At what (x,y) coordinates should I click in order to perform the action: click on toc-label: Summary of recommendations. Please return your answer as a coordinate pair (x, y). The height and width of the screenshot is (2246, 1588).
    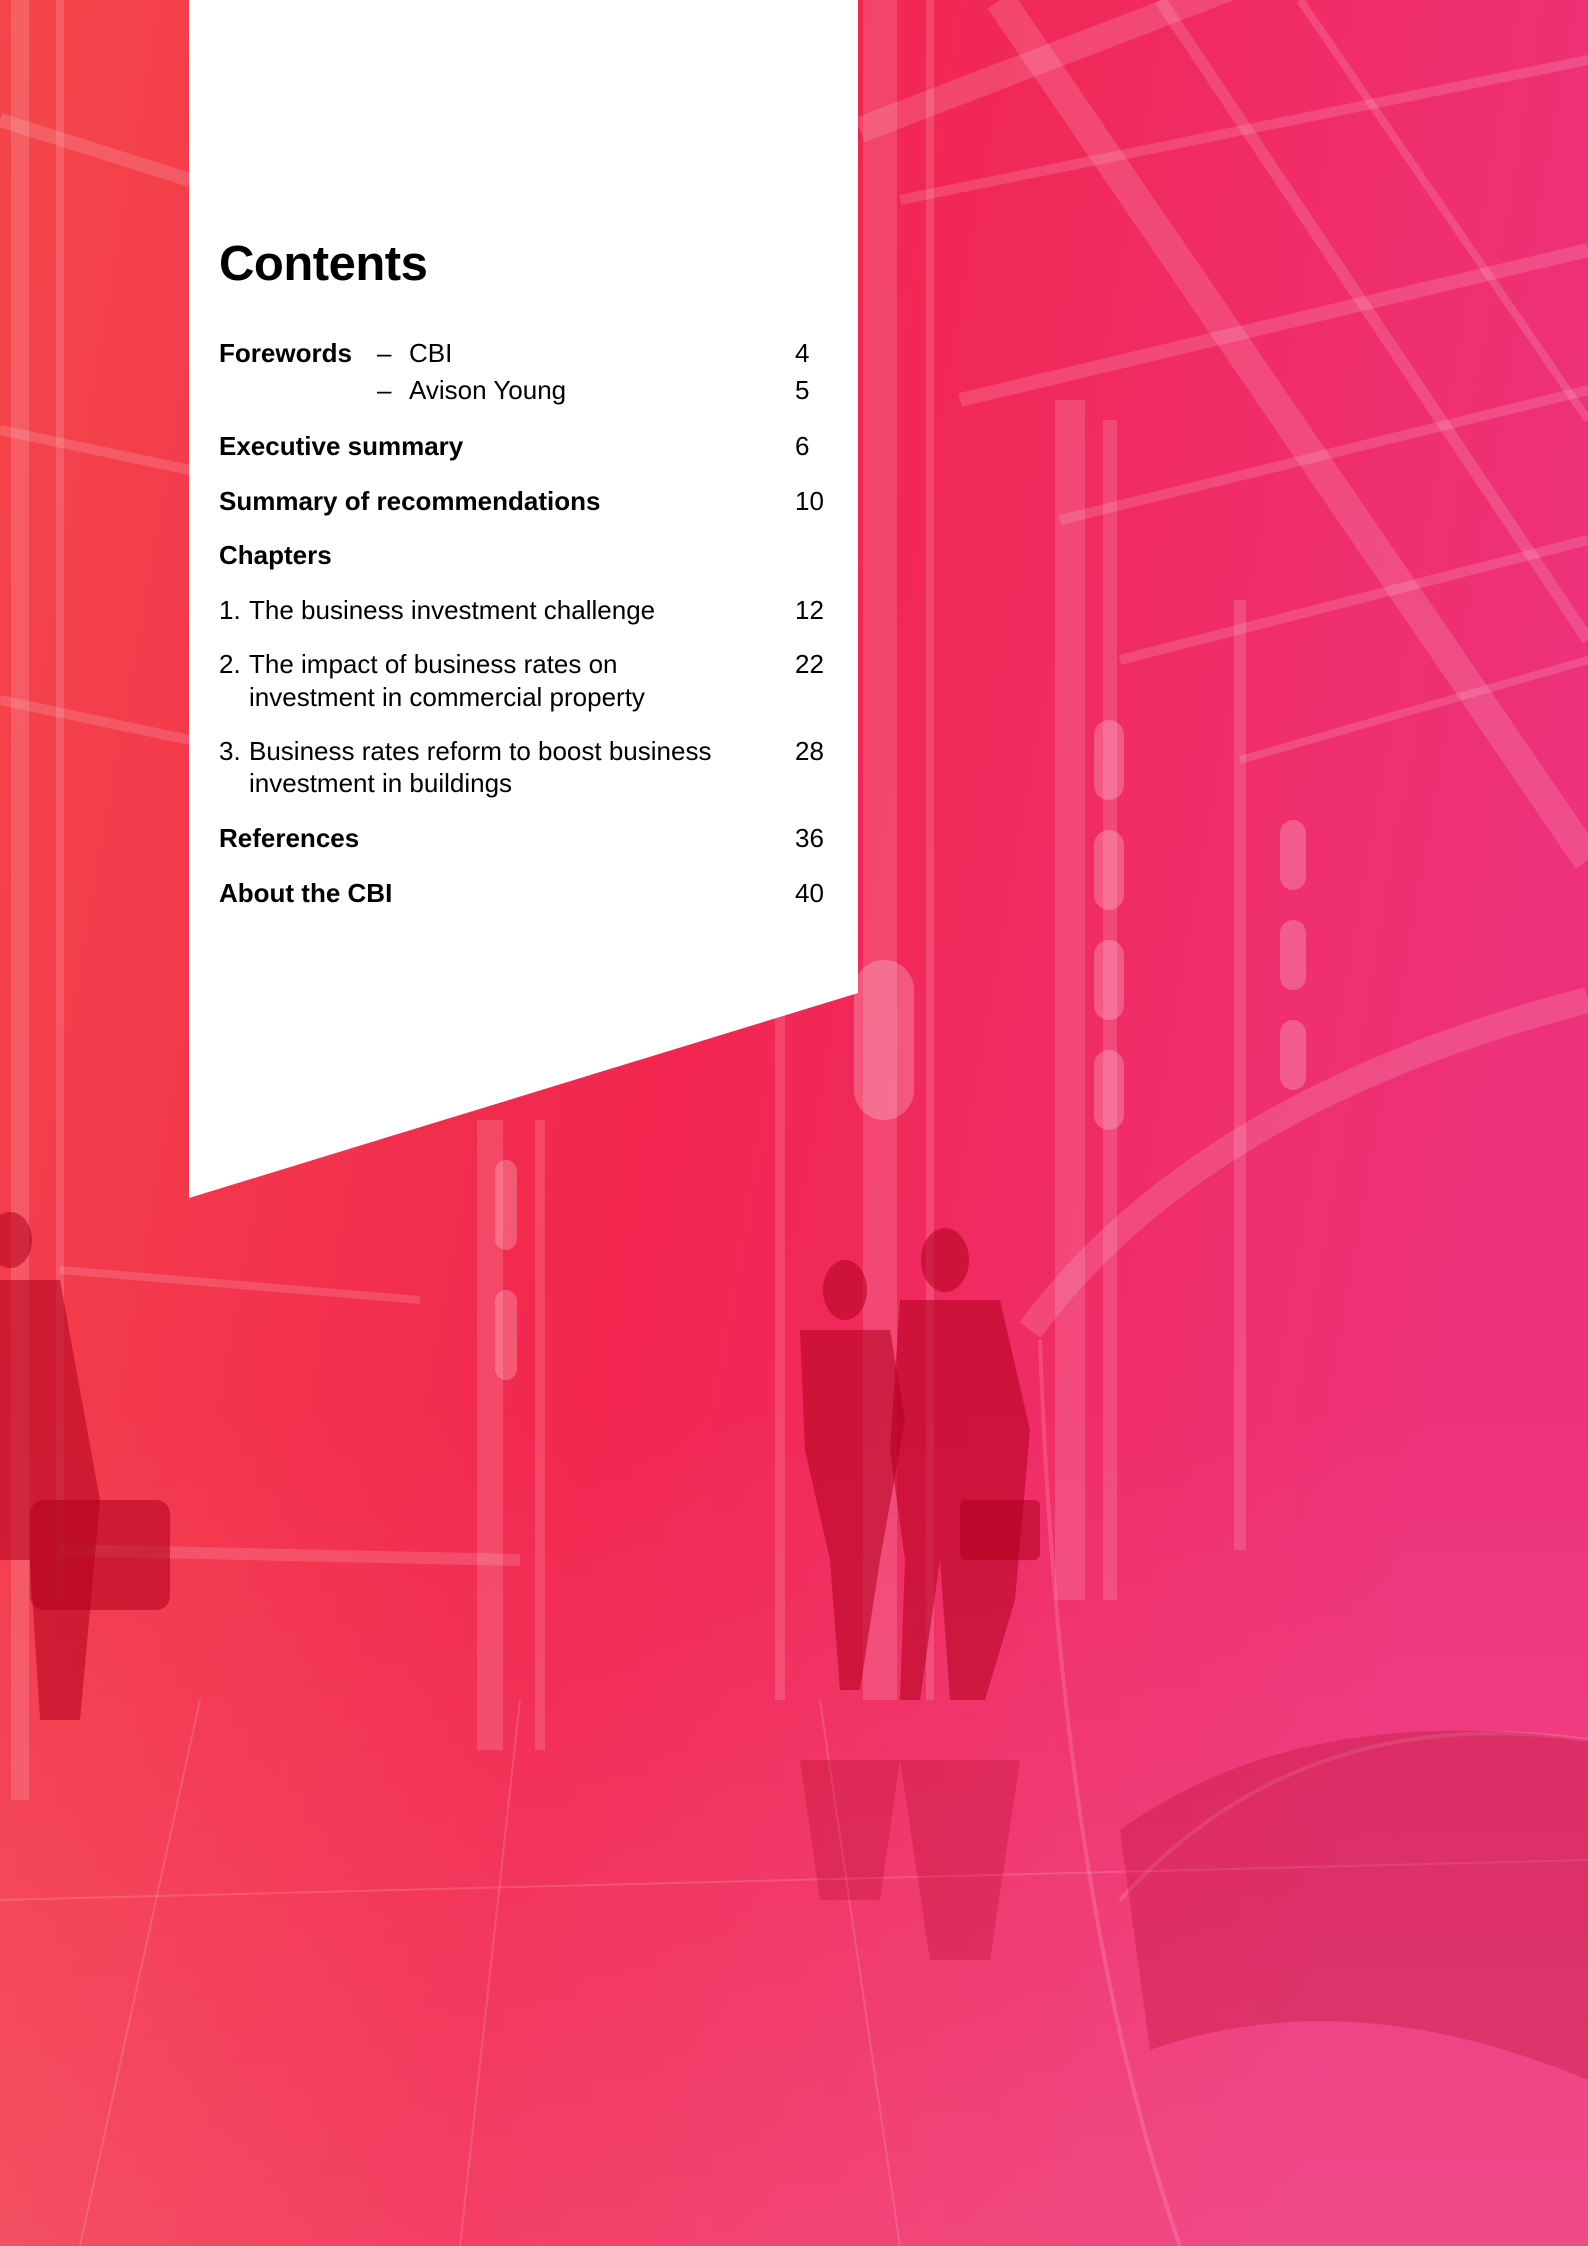
    Looking at the image, I should click on (410, 501).